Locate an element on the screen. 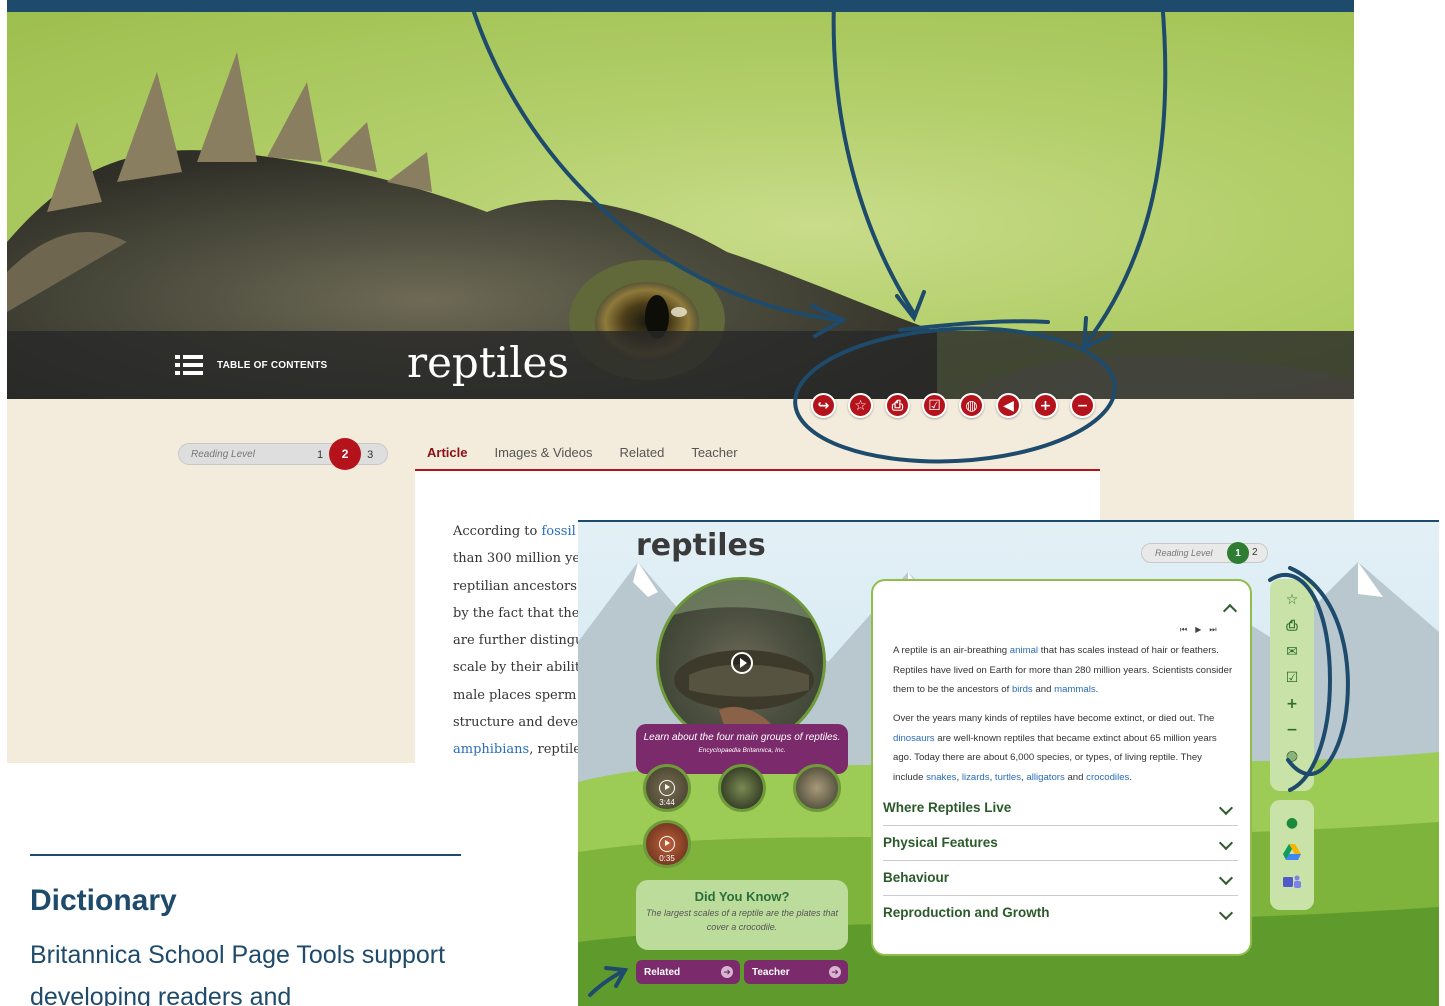 The height and width of the screenshot is (1006, 1445). section-reproduction-and-growth: Reproduction and Growth is located at coordinates (1060, 918).